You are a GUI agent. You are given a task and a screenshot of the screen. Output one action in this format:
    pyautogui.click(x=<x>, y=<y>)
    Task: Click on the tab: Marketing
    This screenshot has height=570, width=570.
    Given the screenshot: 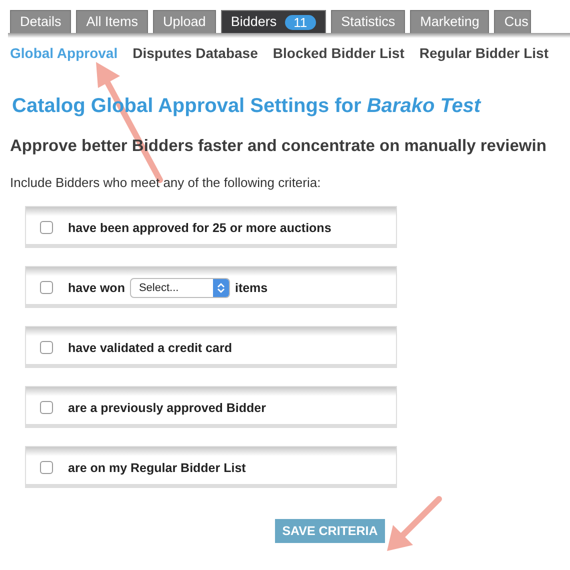 What is the action you would take?
    pyautogui.click(x=450, y=21)
    